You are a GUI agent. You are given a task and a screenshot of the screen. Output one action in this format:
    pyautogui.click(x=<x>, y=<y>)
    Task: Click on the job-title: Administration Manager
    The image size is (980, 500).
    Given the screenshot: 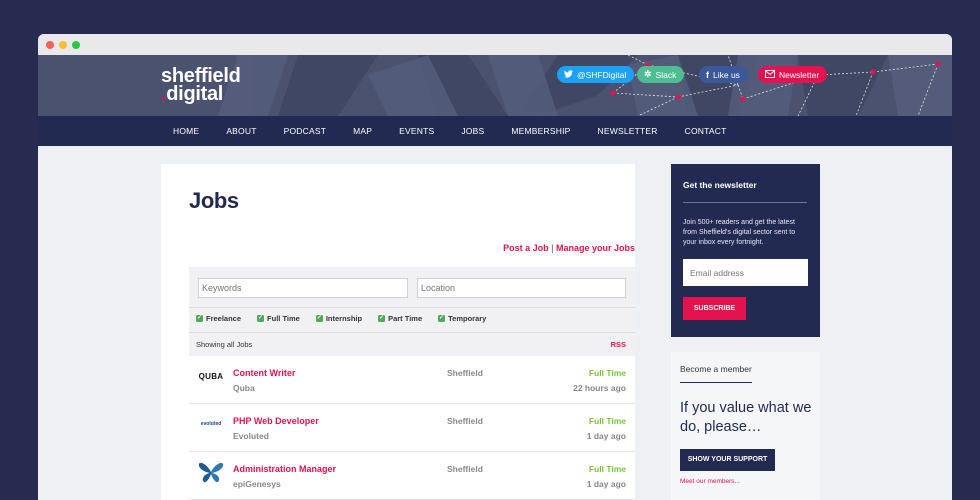 What is the action you would take?
    pyautogui.click(x=284, y=469)
    